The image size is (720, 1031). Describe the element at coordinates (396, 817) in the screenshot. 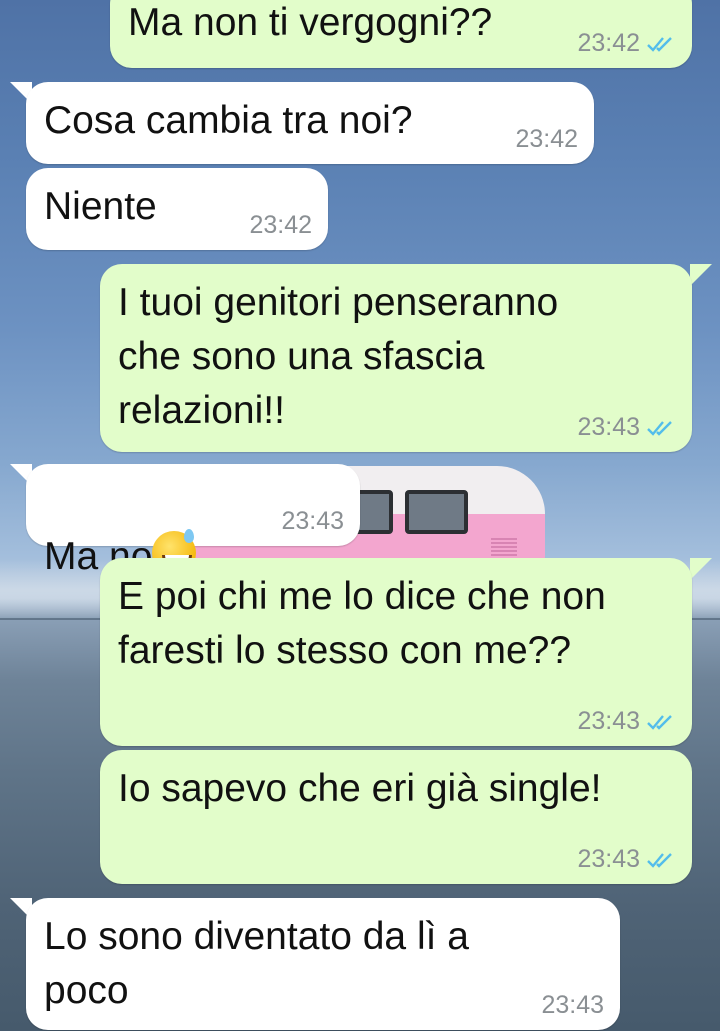

I see `message-bubble-outgoing: Io sapevo che eri già single! 23:43` at that location.